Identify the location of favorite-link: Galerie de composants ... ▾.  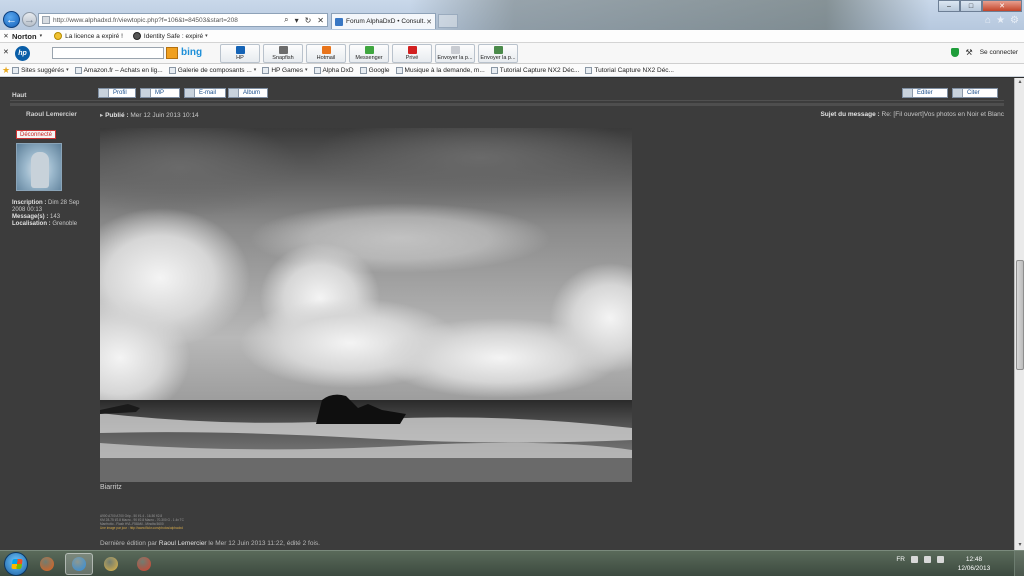
(212, 70).